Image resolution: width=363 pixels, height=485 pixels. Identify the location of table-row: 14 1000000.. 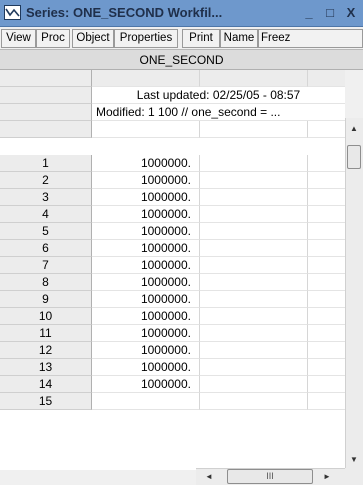
(172, 384).